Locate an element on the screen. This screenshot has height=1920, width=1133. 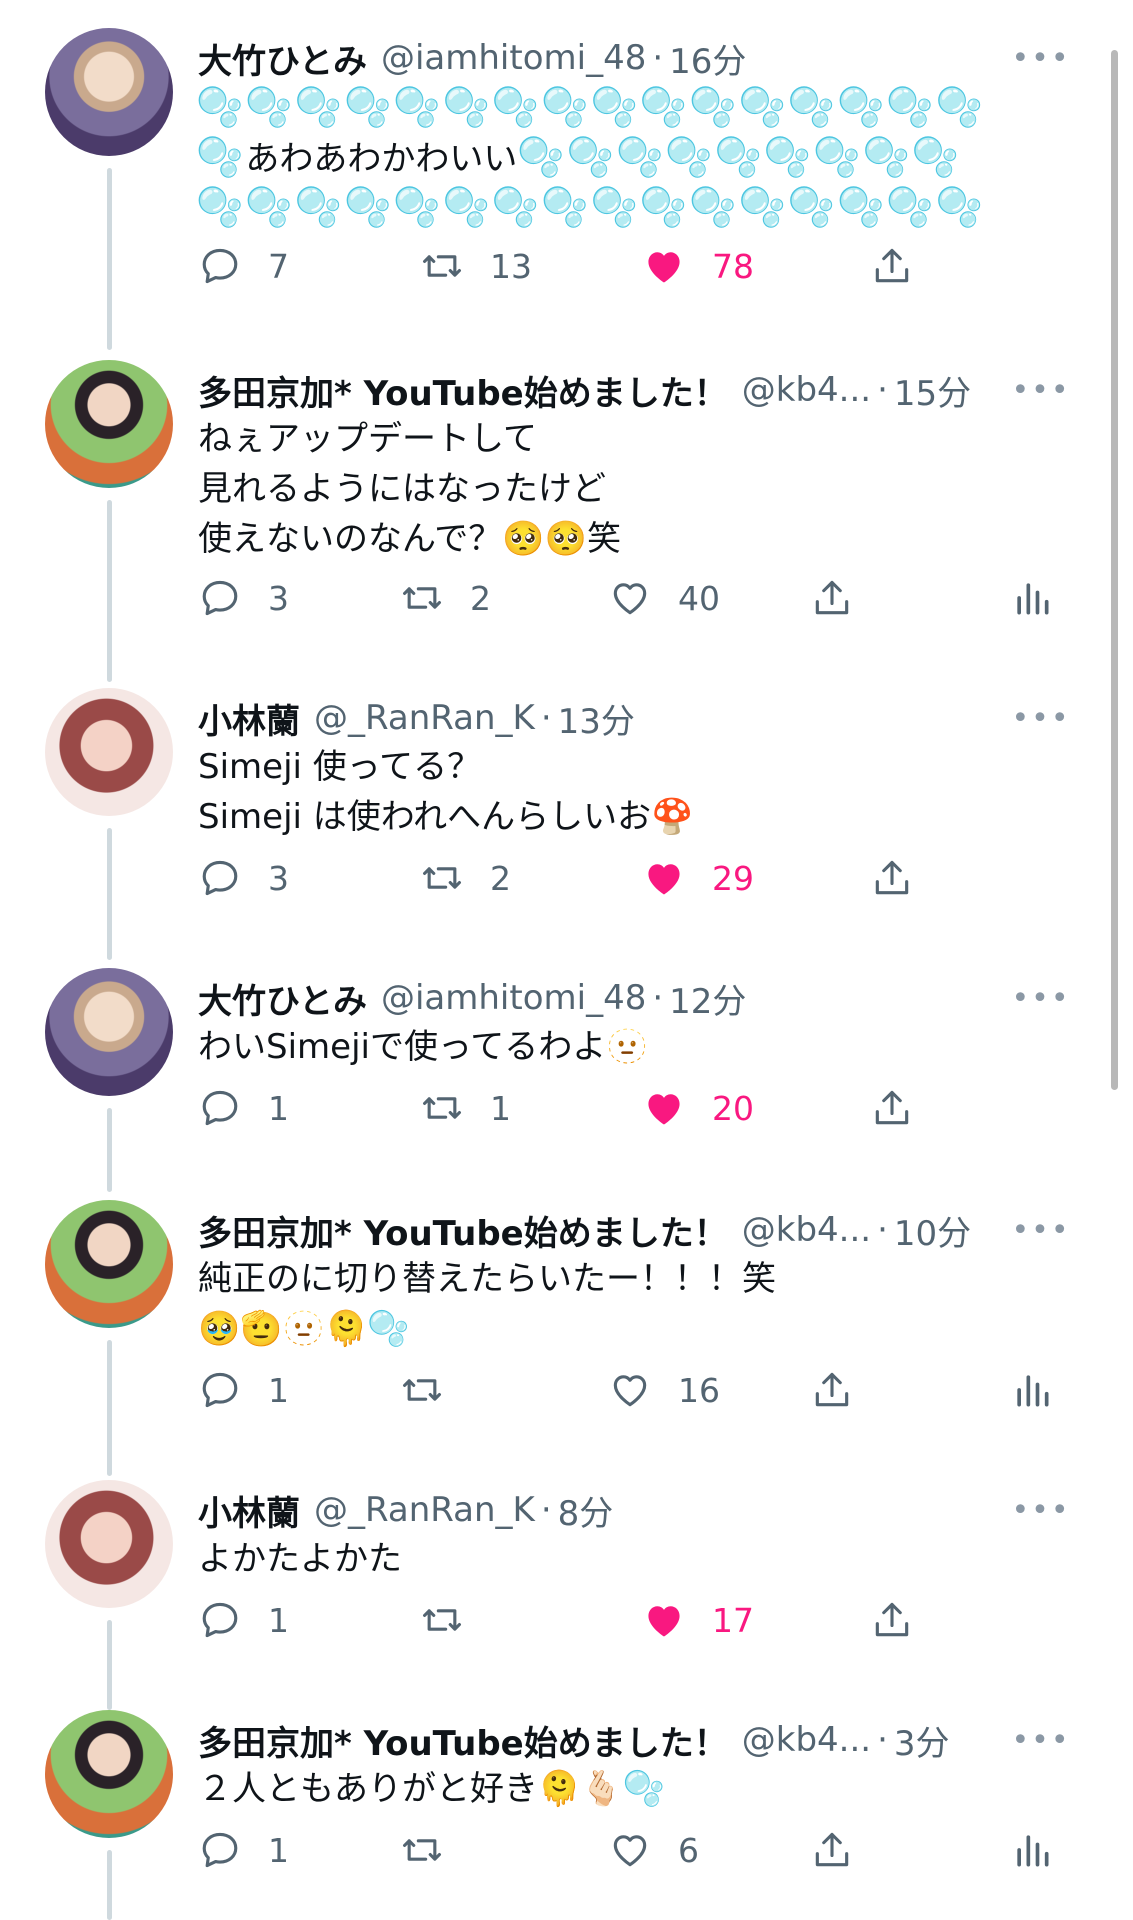
analytics-icon is located at coordinates (1033, 599).